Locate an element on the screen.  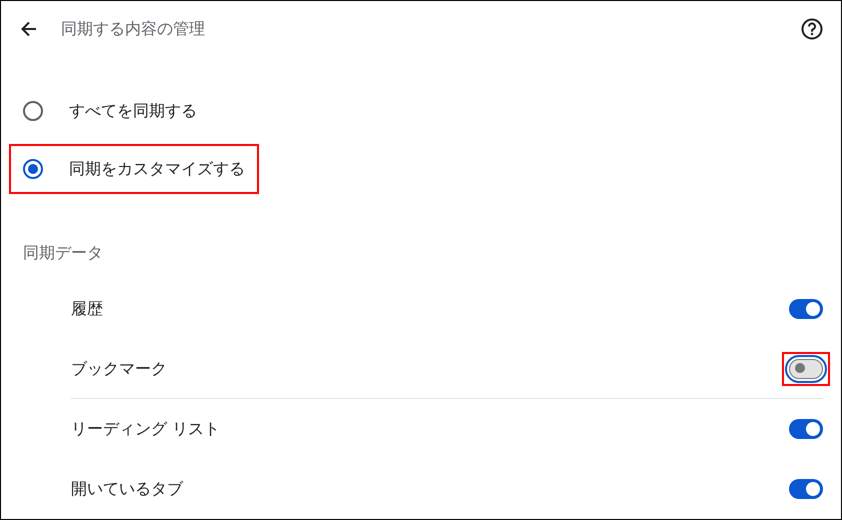
setting-label: リーディング リスト is located at coordinates (145, 429).